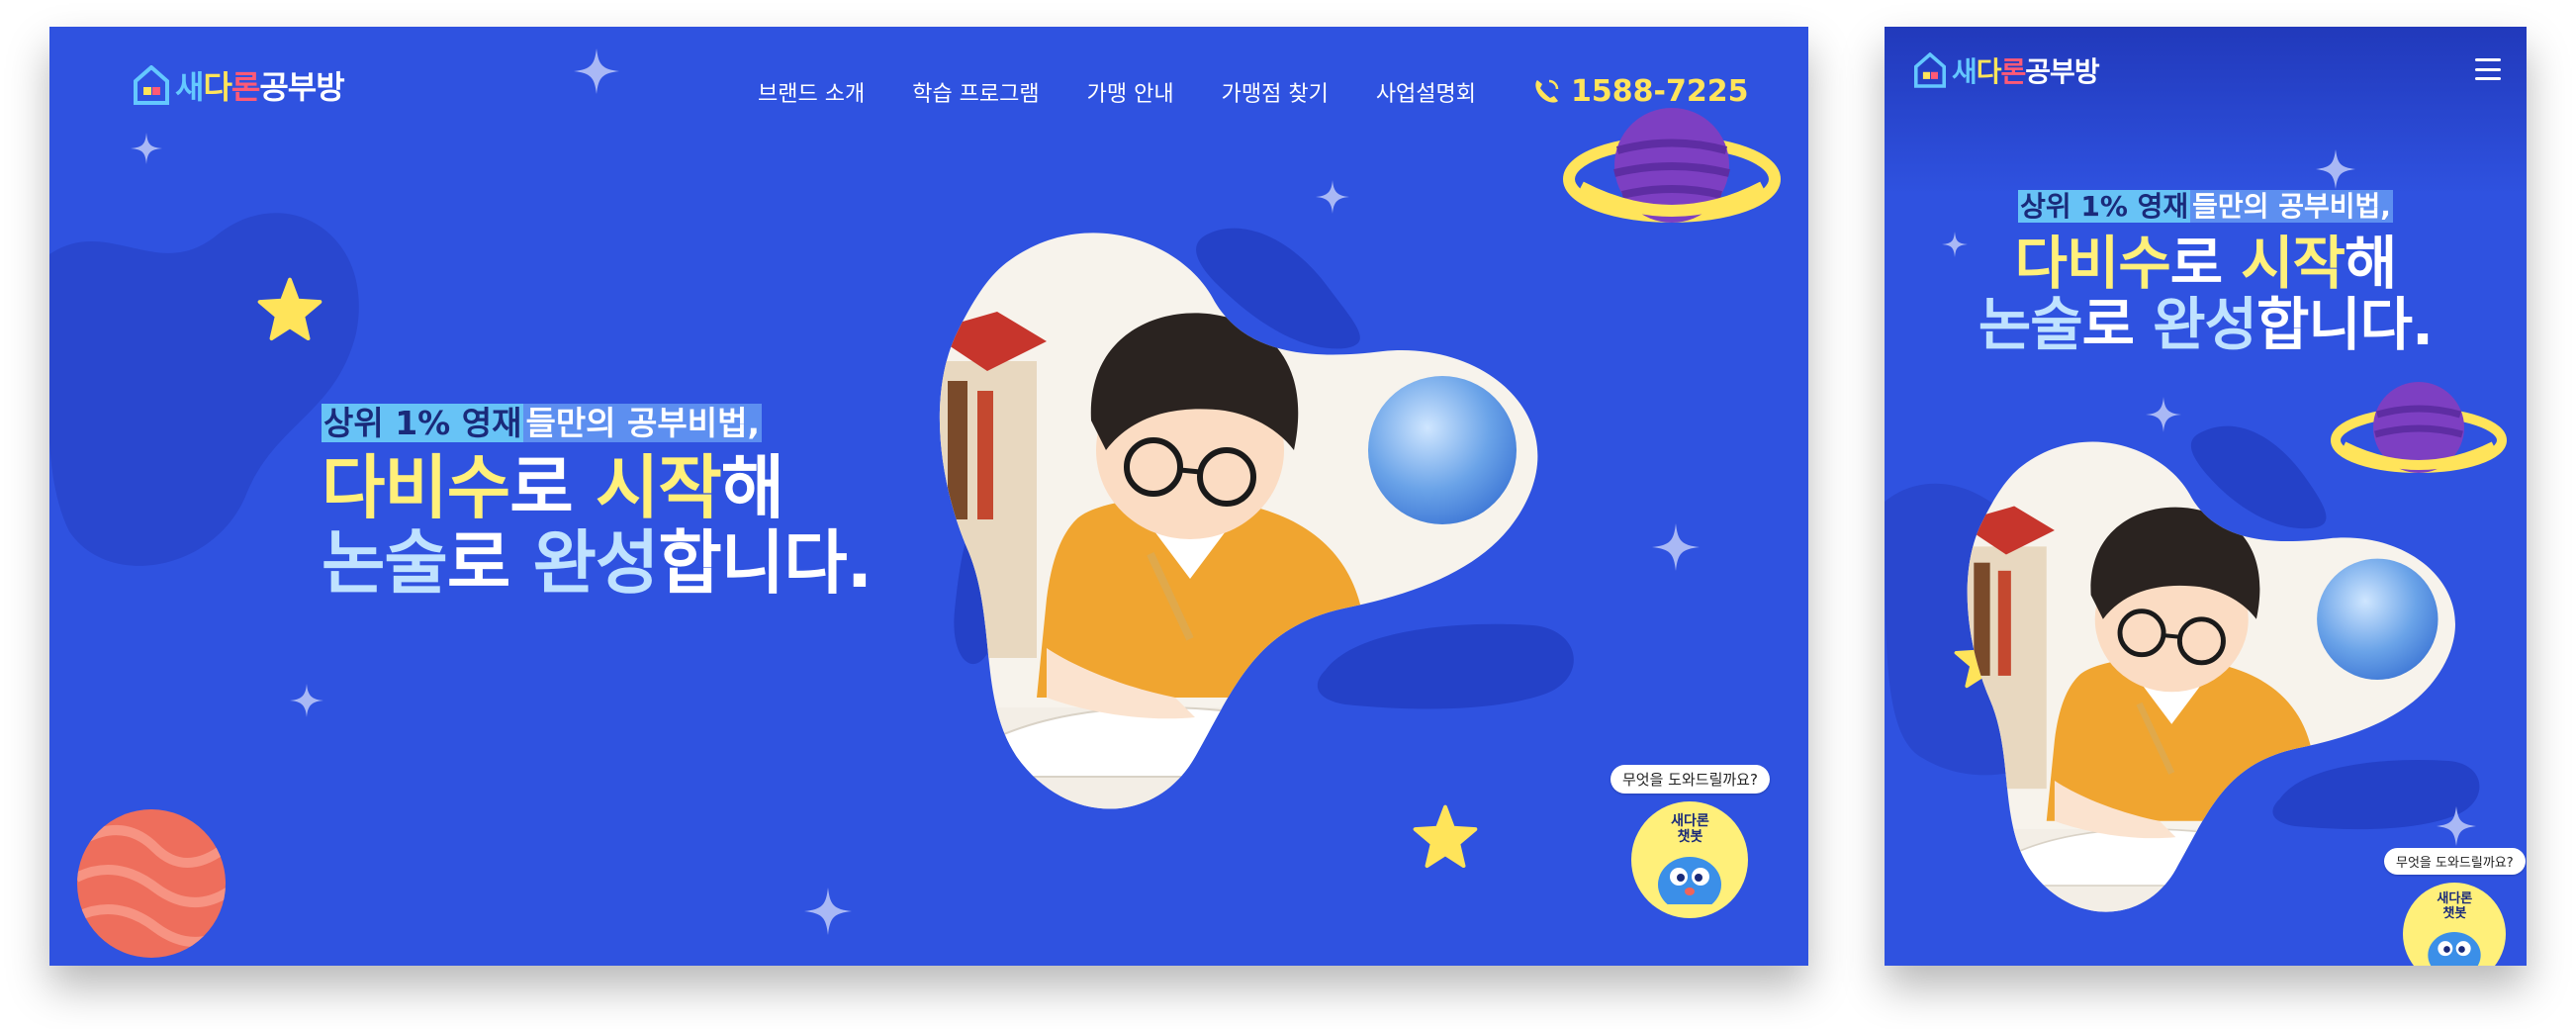 The image size is (2576, 1029). I want to click on nav-item-find-store: 가맹점 찾기, so click(1276, 92).